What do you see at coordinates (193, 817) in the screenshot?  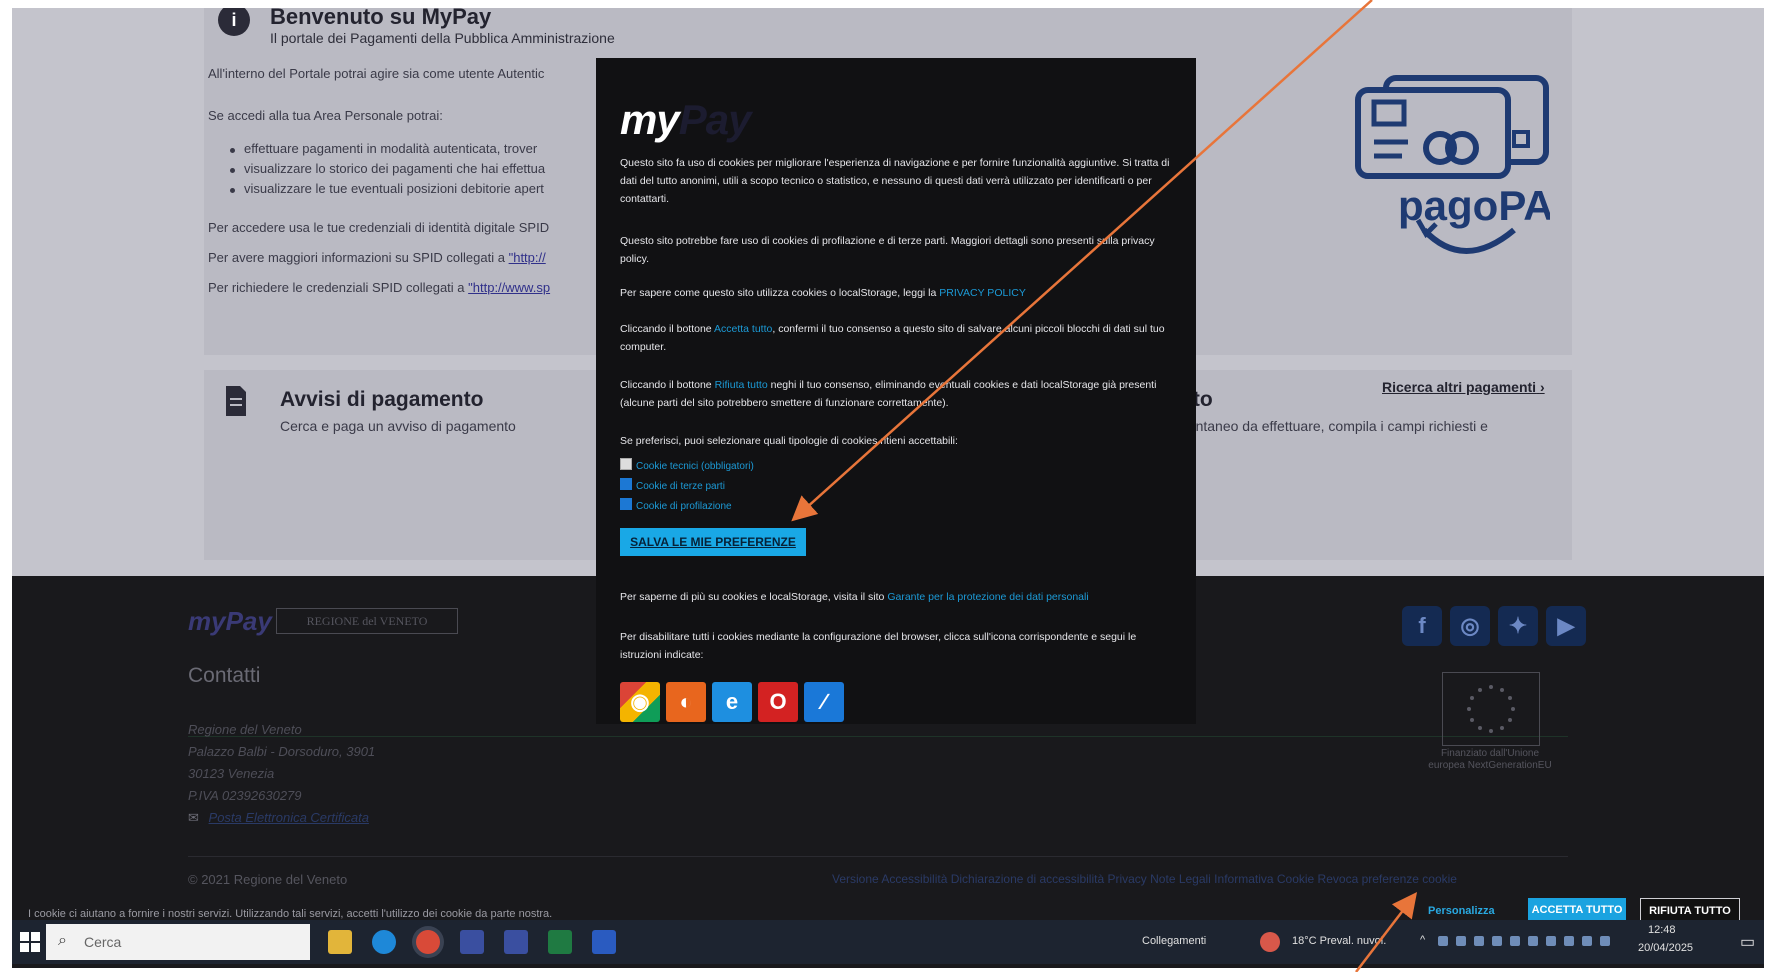 I see `mail-icon: ✉` at bounding box center [193, 817].